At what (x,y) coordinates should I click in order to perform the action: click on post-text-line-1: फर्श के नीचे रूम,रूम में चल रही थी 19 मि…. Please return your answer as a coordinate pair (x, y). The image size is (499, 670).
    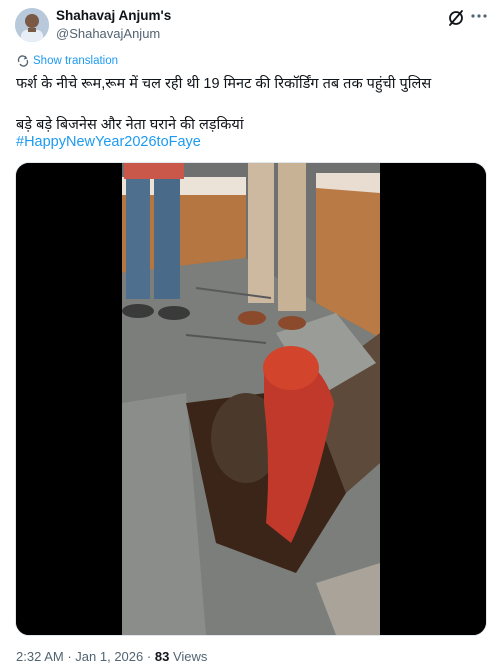
    Looking at the image, I should click on (224, 84).